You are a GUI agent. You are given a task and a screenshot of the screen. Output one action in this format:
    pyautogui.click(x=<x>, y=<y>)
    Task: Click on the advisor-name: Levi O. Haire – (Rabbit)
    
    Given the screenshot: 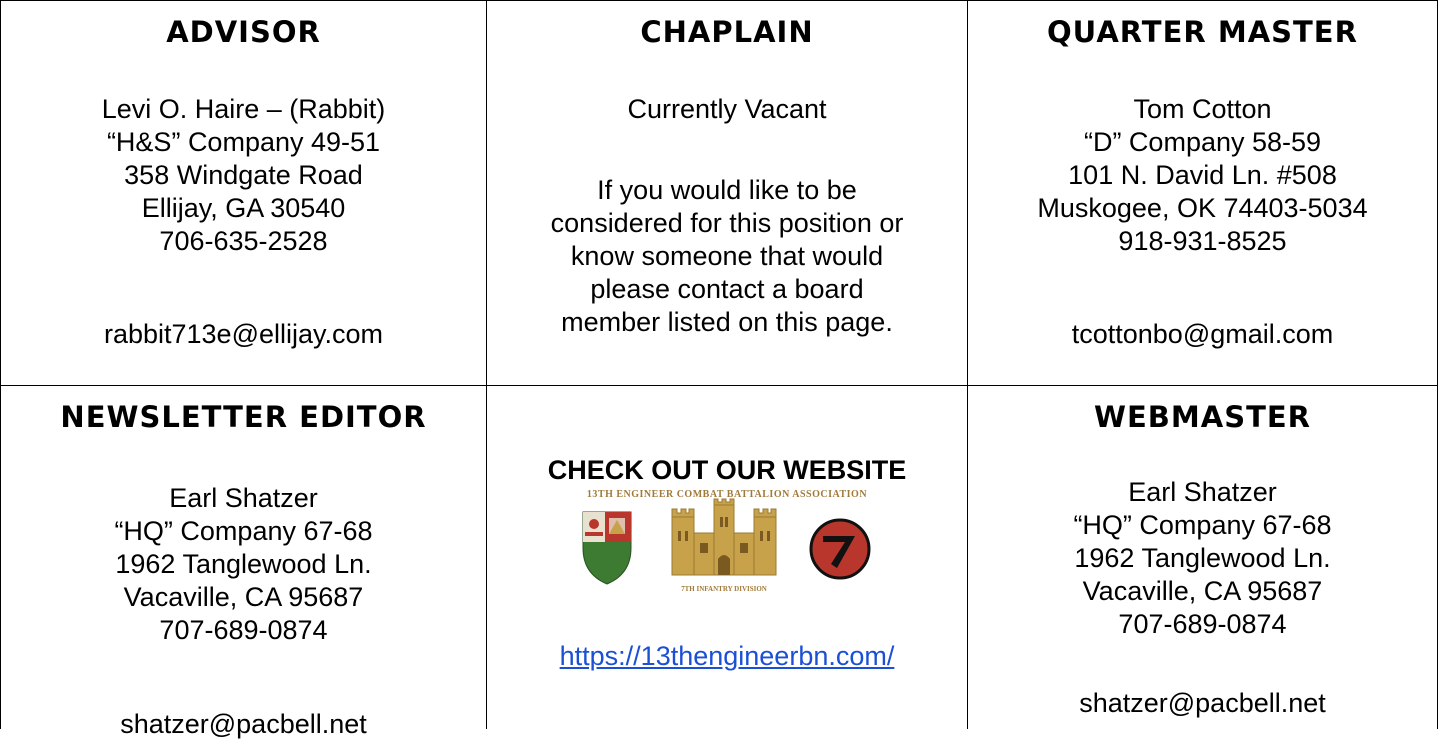 What is the action you would take?
    pyautogui.click(x=243, y=109)
    